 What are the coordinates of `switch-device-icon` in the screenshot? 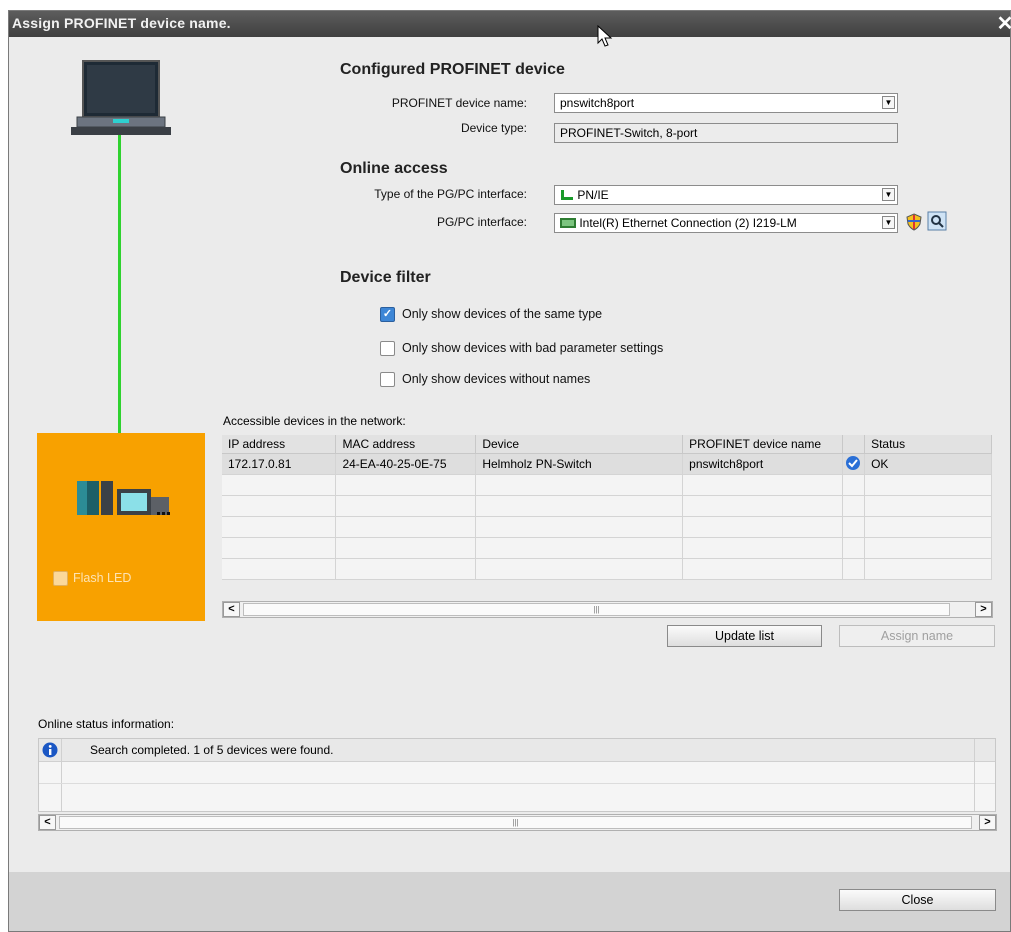 It's located at (123, 498).